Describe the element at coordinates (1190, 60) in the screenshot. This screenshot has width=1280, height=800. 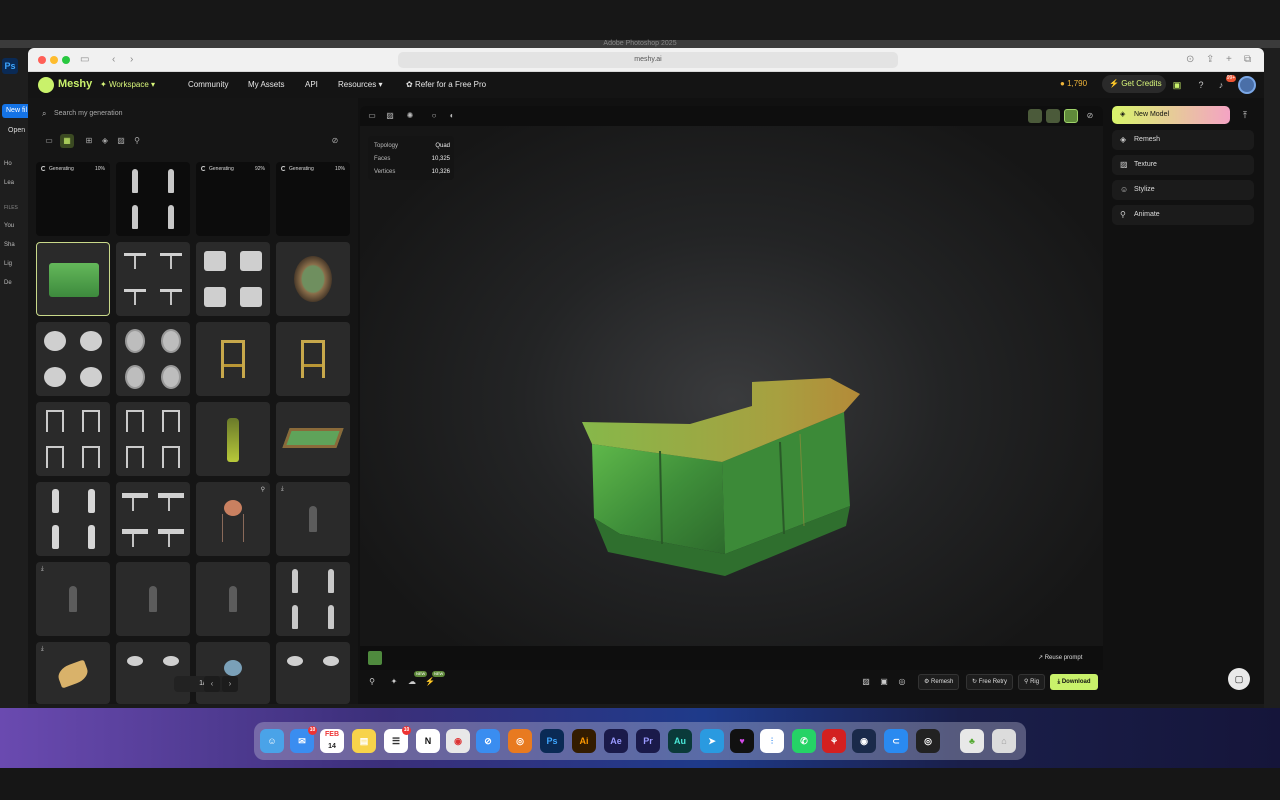
I see `download-icon: ⊙` at that location.